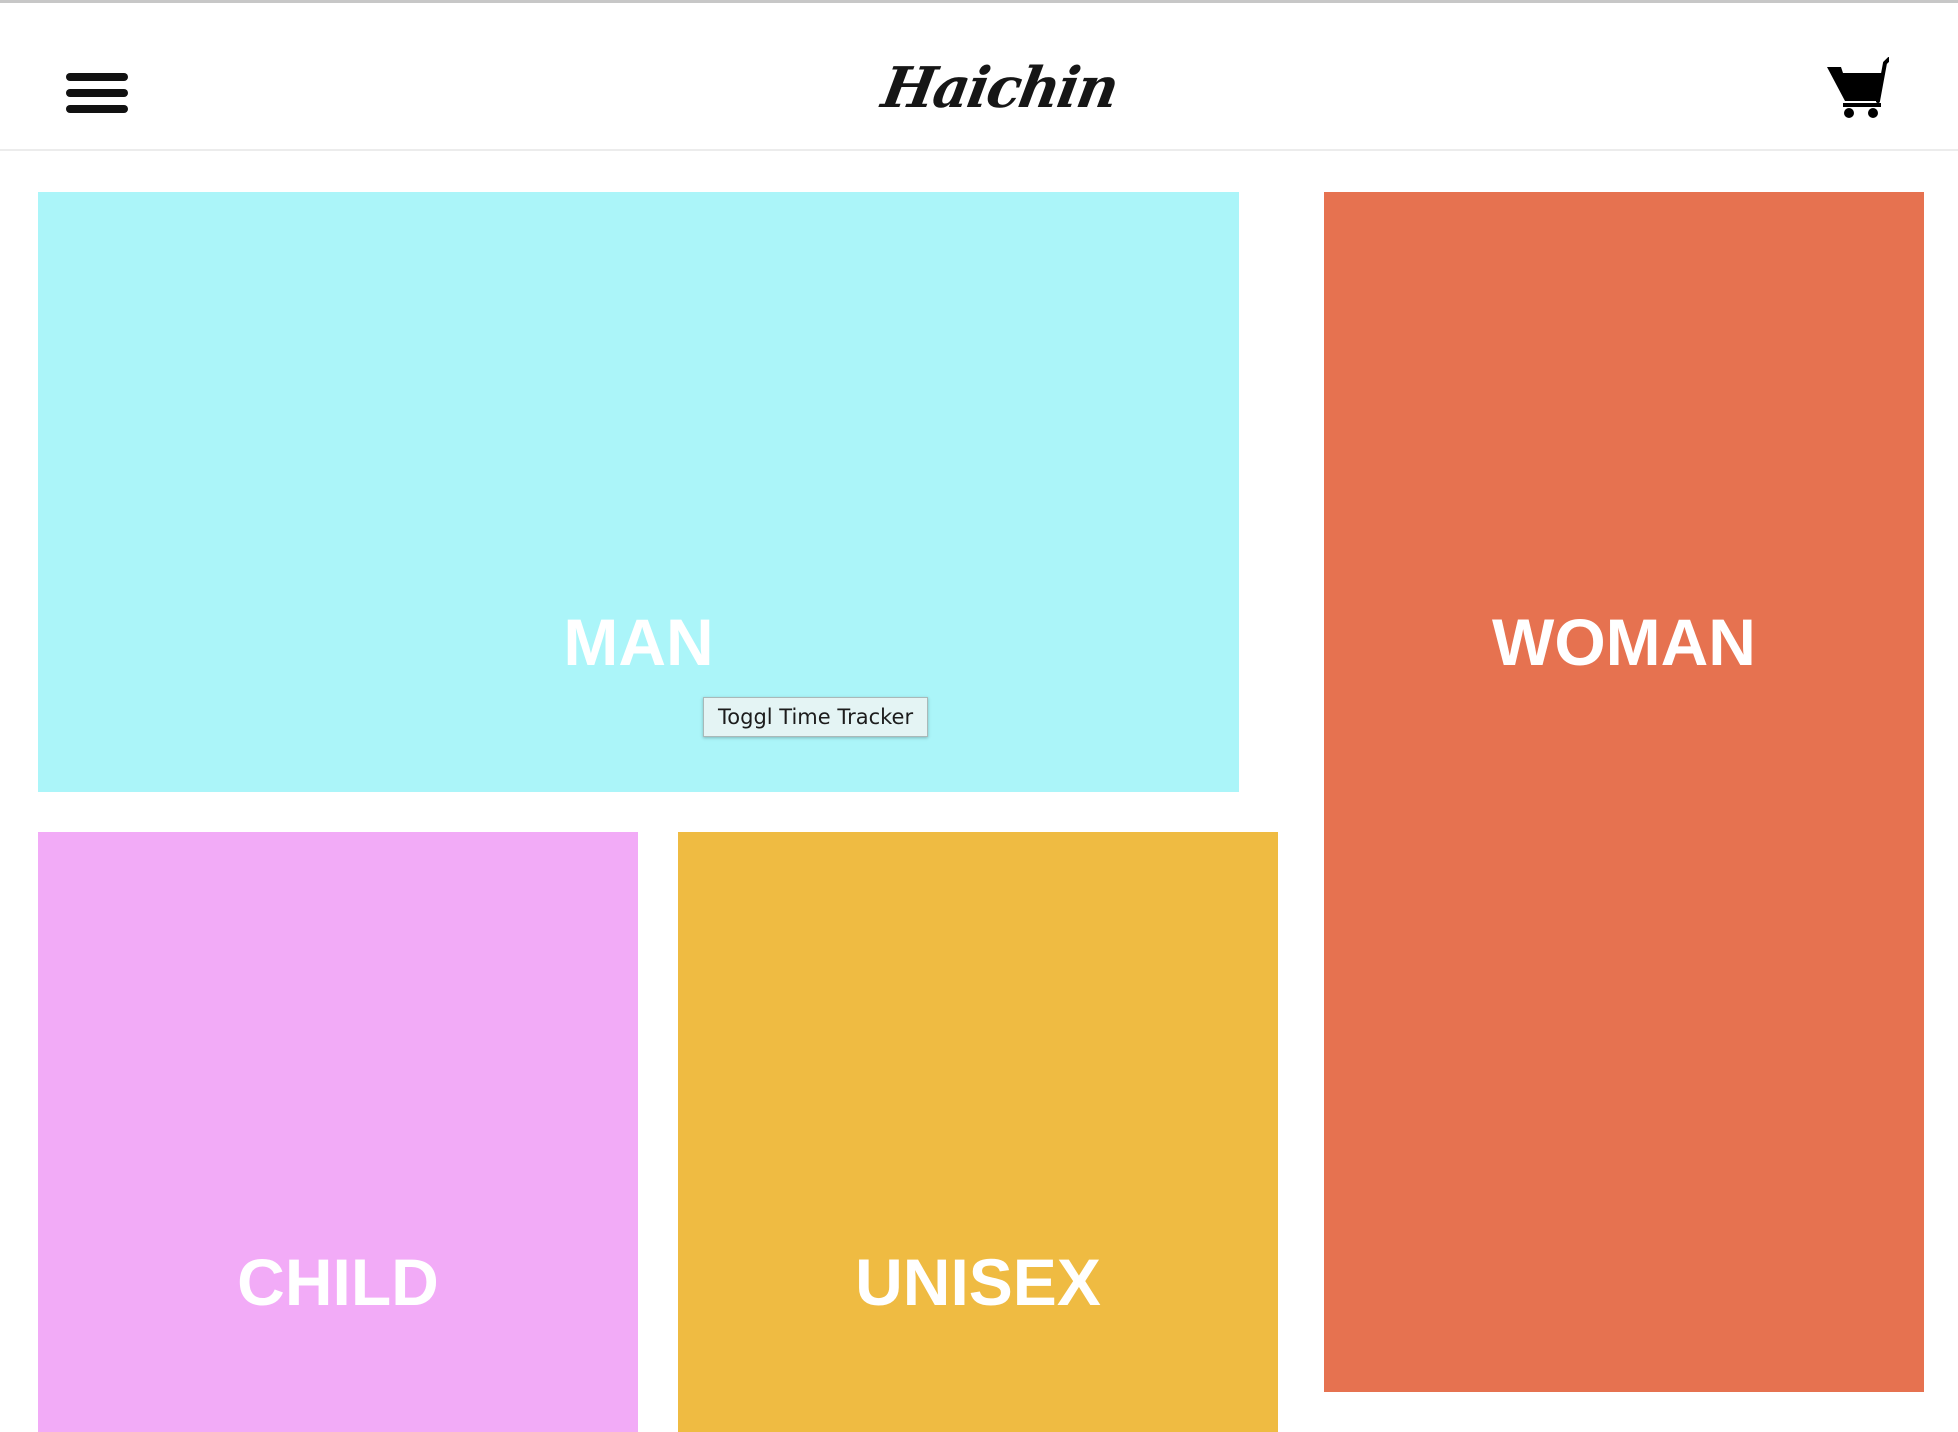 The height and width of the screenshot is (1432, 1958). I want to click on category-label-woman: WOMAN, so click(1624, 642).